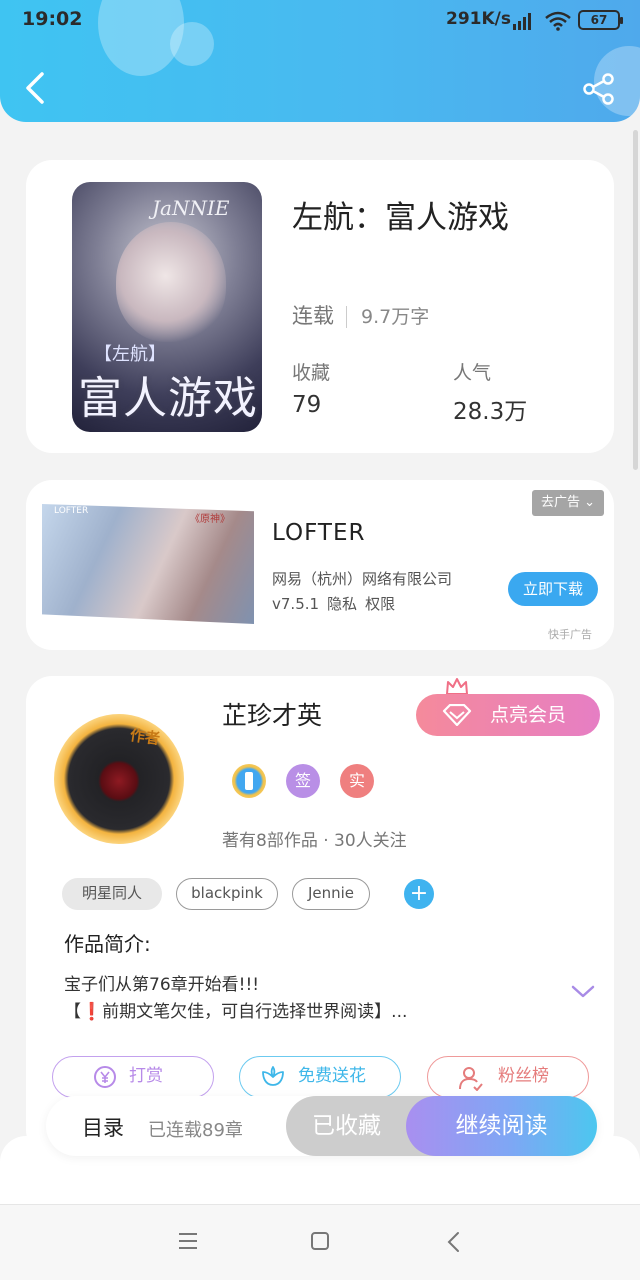  I want to click on crown-icon, so click(457, 686).